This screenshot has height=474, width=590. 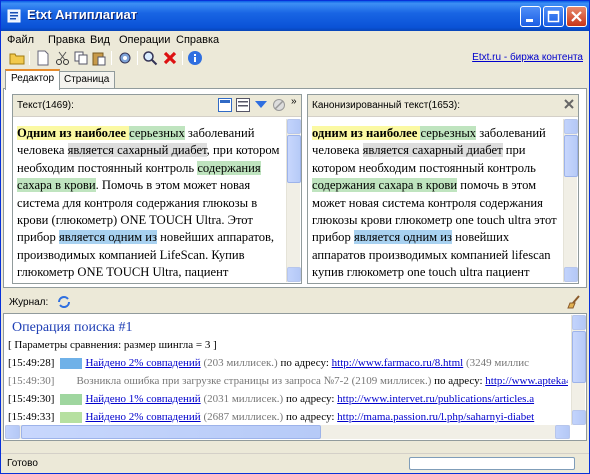 What do you see at coordinates (225, 105) in the screenshot?
I see `layout-single-icon` at bounding box center [225, 105].